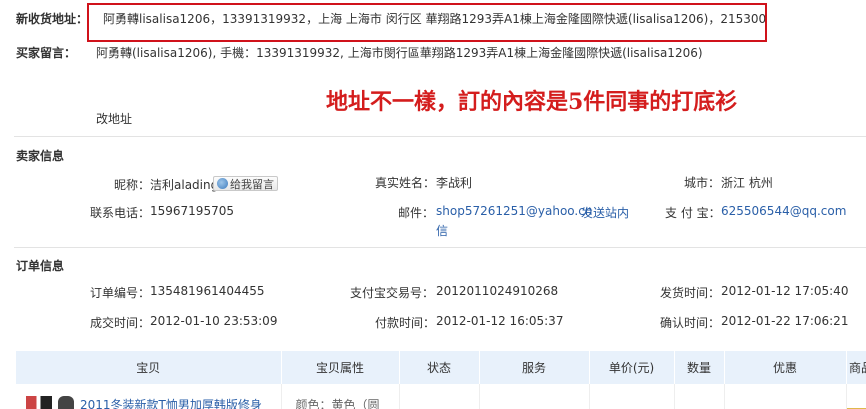  I want to click on wangwang-message-button: 给我留言, so click(245, 183).